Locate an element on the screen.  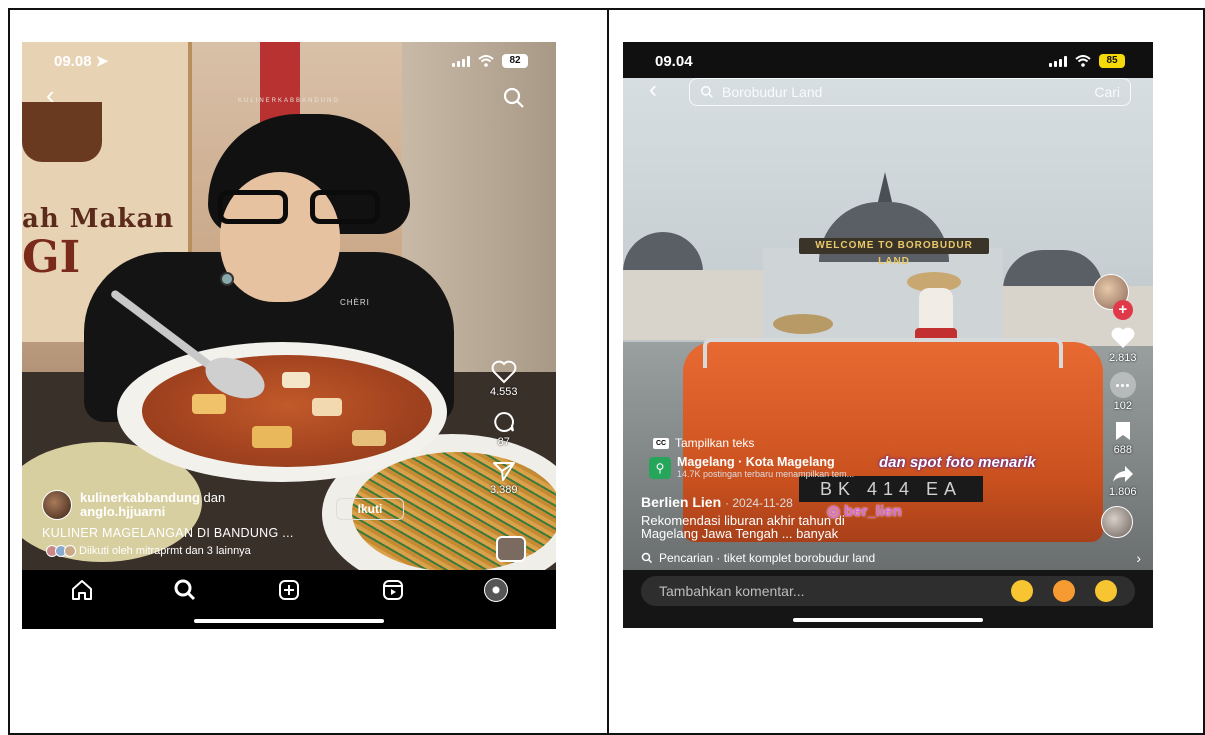
gate-banner: WELCOME TO BOROBUDUR LAND is located at coordinates (894, 252).